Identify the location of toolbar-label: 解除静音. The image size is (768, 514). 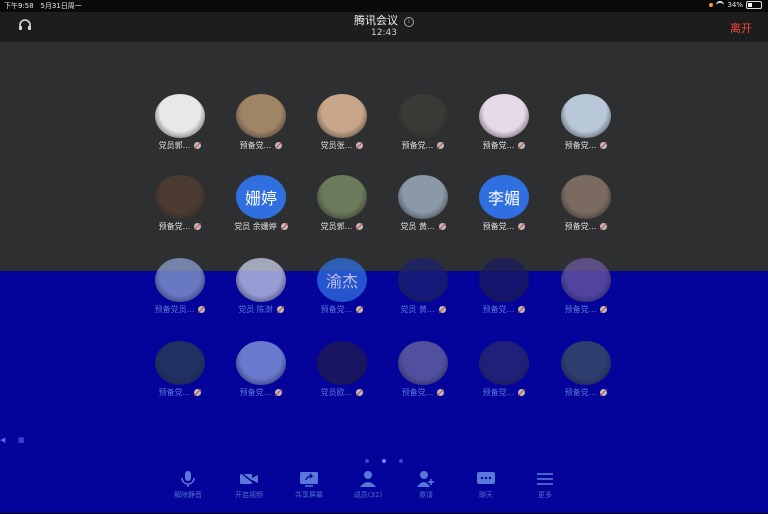
(188, 495).